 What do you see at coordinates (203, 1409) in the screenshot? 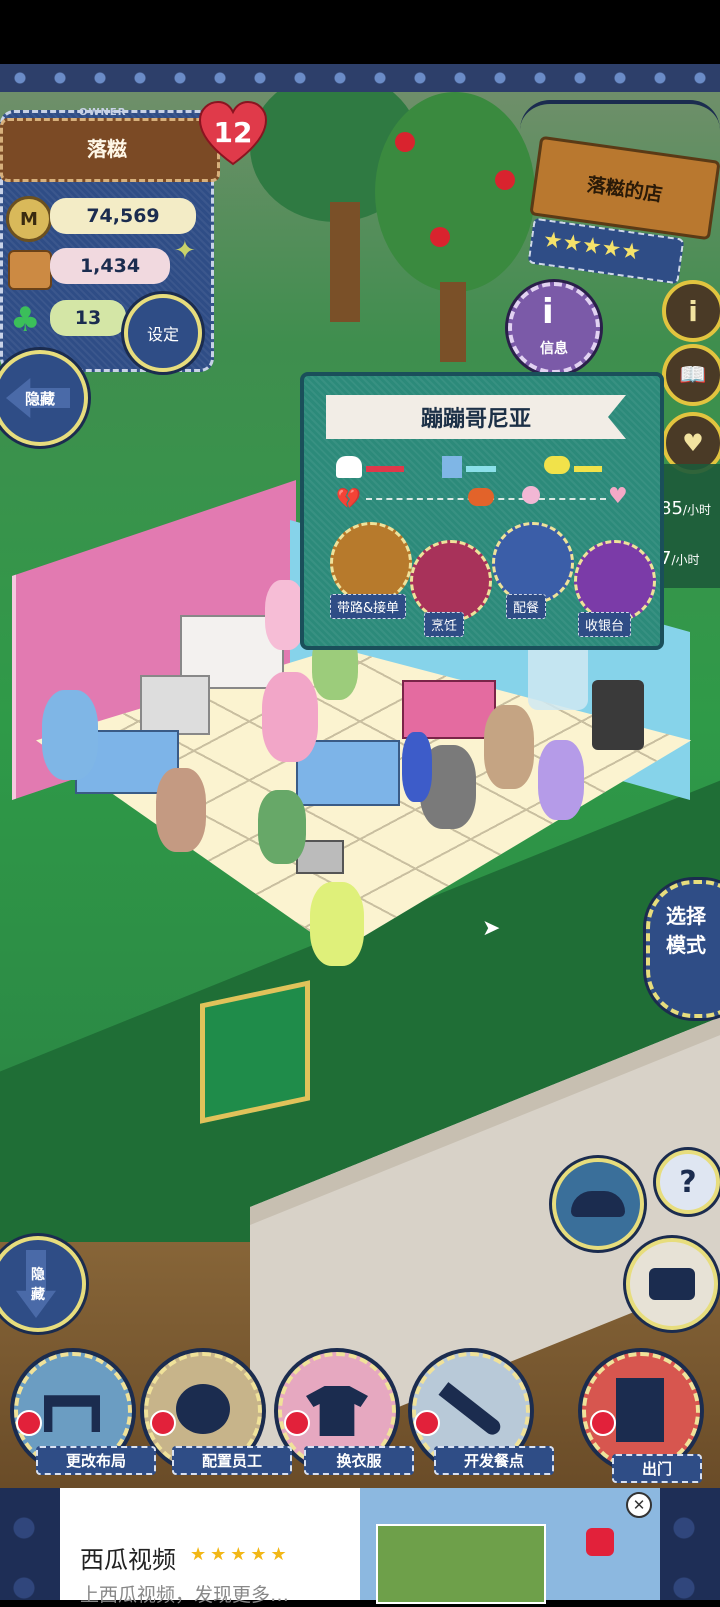
I see `bear-head-icon` at bounding box center [203, 1409].